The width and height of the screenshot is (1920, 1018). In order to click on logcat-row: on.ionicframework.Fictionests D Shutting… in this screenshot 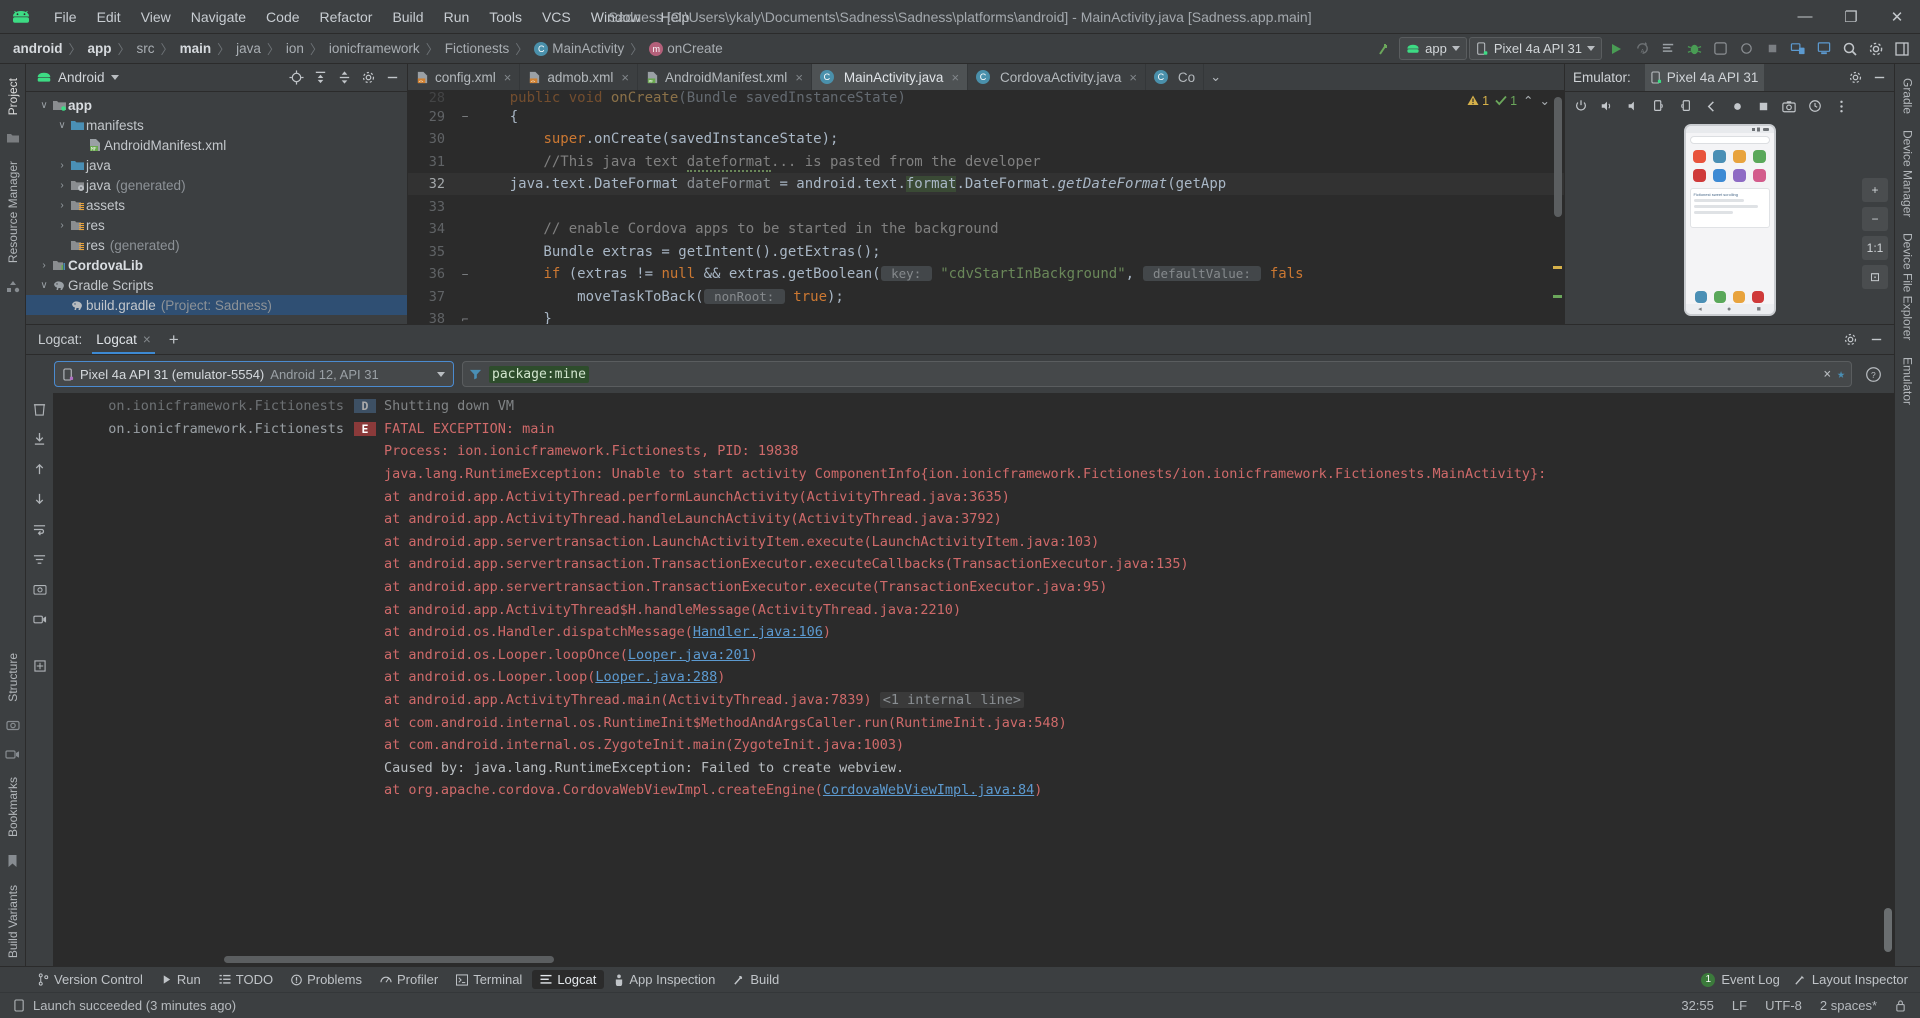, I will do `click(974, 406)`.